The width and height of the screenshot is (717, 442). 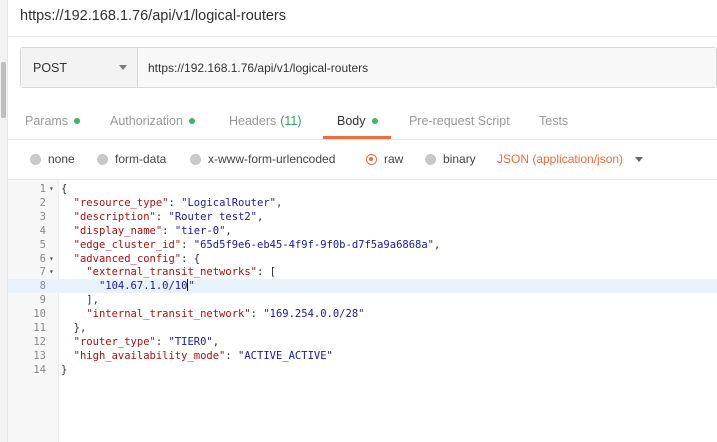 I want to click on line-number: 10, so click(x=39, y=314).